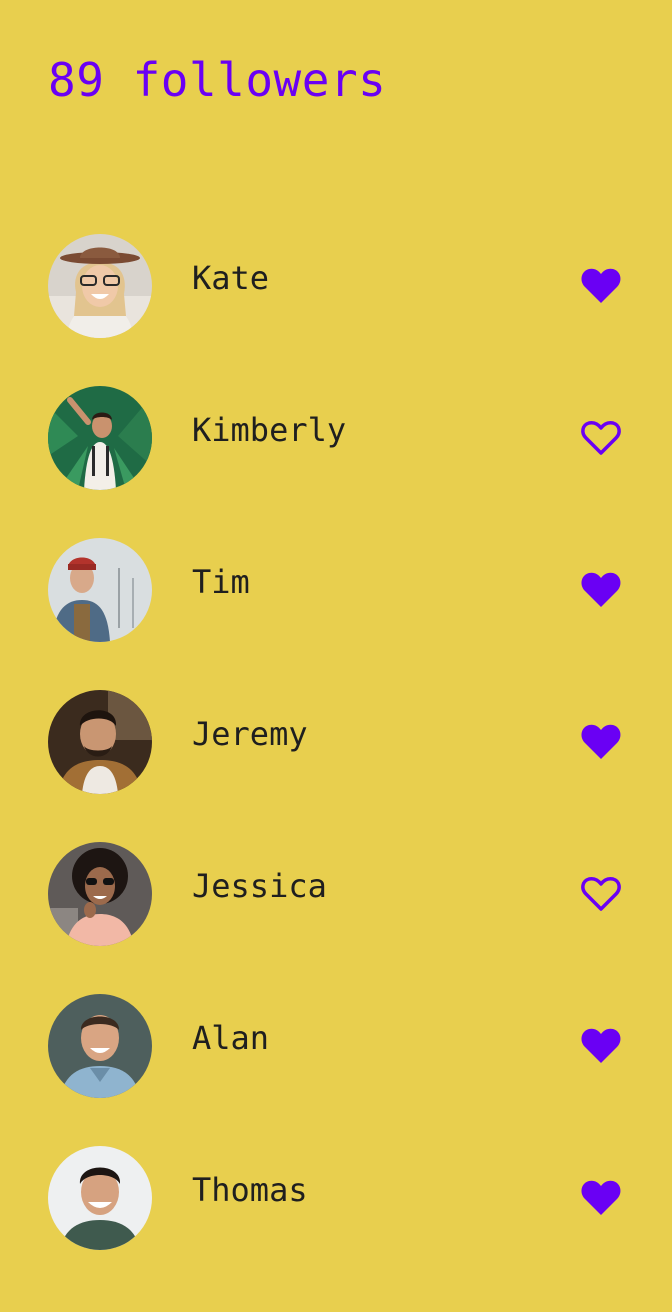 This screenshot has width=672, height=1312. Describe the element at coordinates (221, 582) in the screenshot. I see `follower-name: Tim` at that location.